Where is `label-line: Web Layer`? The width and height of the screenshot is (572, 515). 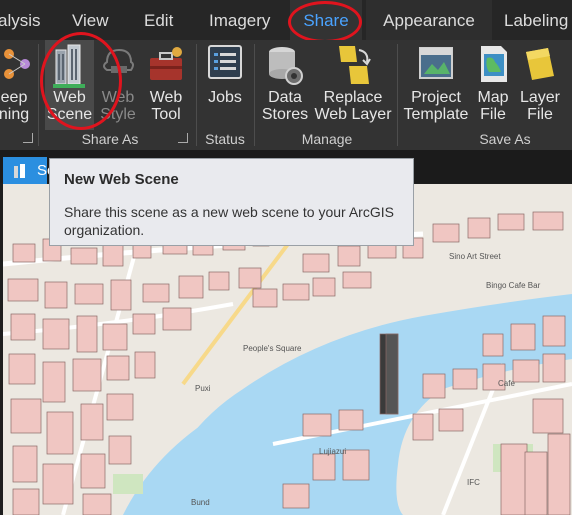
label-line: Web Layer is located at coordinates (353, 114).